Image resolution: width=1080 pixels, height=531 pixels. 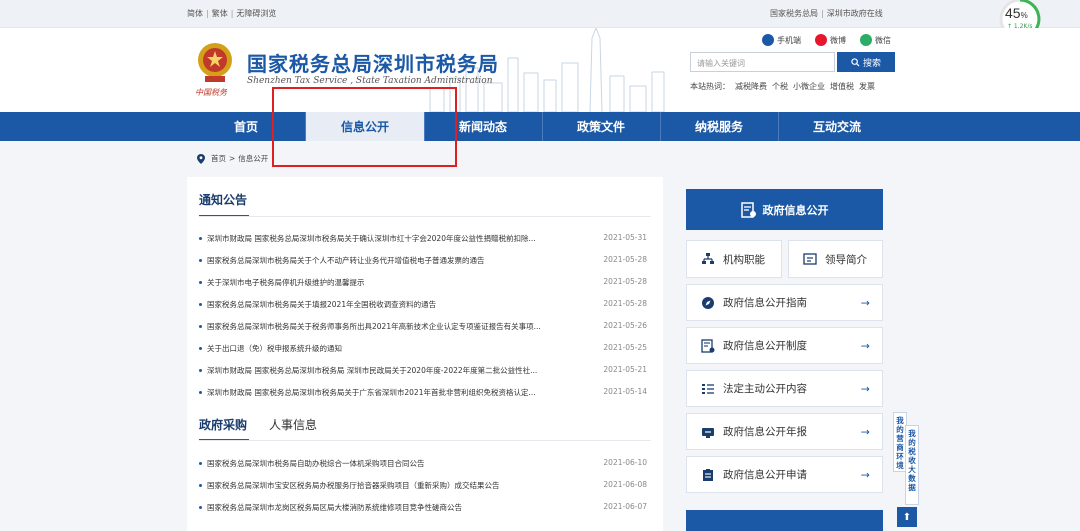 I want to click on nav-policies: 政策文件, so click(x=601, y=126).